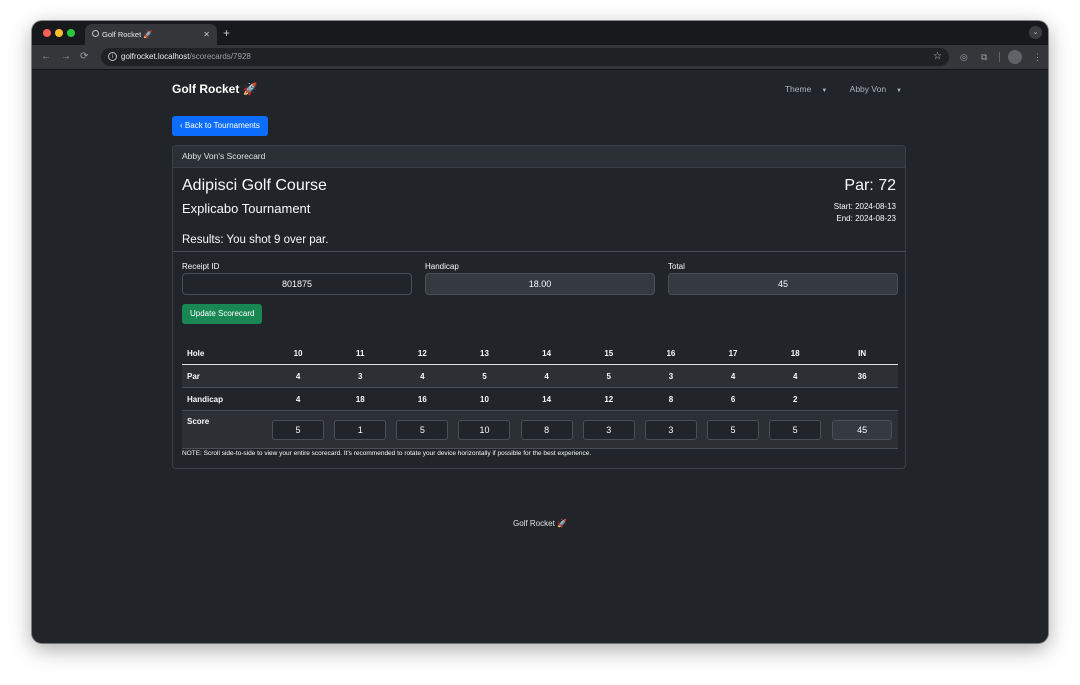  What do you see at coordinates (964, 57) in the screenshot?
I see `extension-icon: ◎` at bounding box center [964, 57].